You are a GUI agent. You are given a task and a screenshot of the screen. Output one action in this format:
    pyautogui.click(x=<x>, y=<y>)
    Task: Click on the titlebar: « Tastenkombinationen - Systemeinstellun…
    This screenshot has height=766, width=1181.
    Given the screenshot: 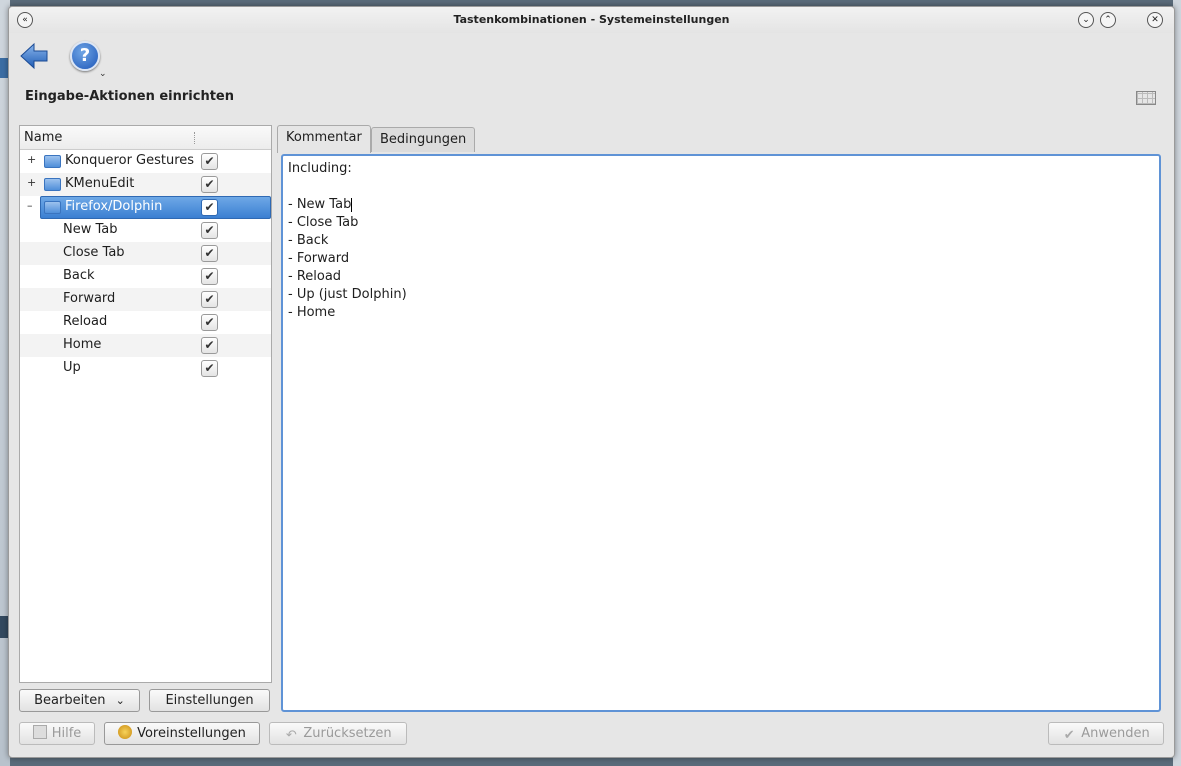 What is the action you would take?
    pyautogui.click(x=591, y=20)
    